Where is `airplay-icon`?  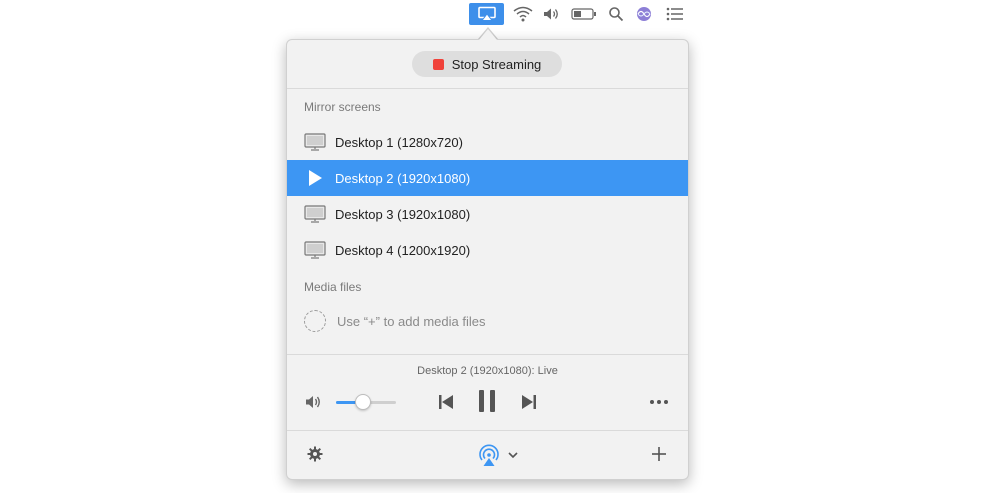
airplay-icon is located at coordinates (486, 13).